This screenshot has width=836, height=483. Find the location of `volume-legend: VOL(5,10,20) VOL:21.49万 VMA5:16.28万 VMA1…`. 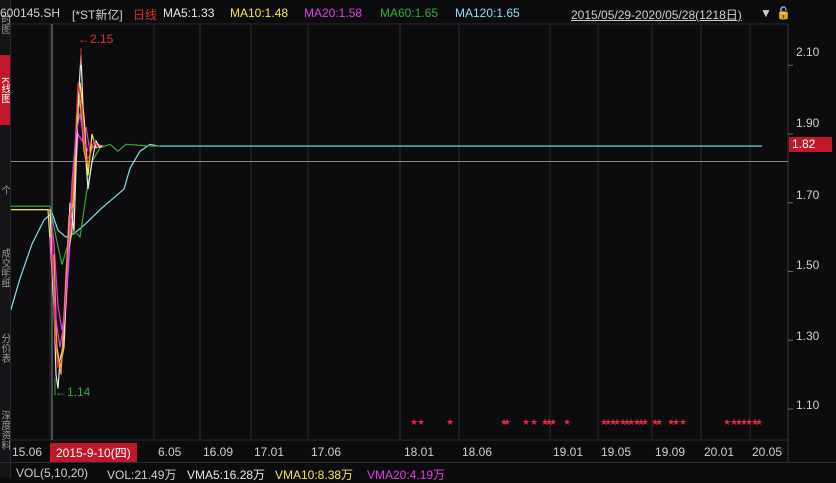

volume-legend: VOL(5,10,20) VOL:21.49万 VMA5:16.28万 VMA1… is located at coordinates (418, 472).